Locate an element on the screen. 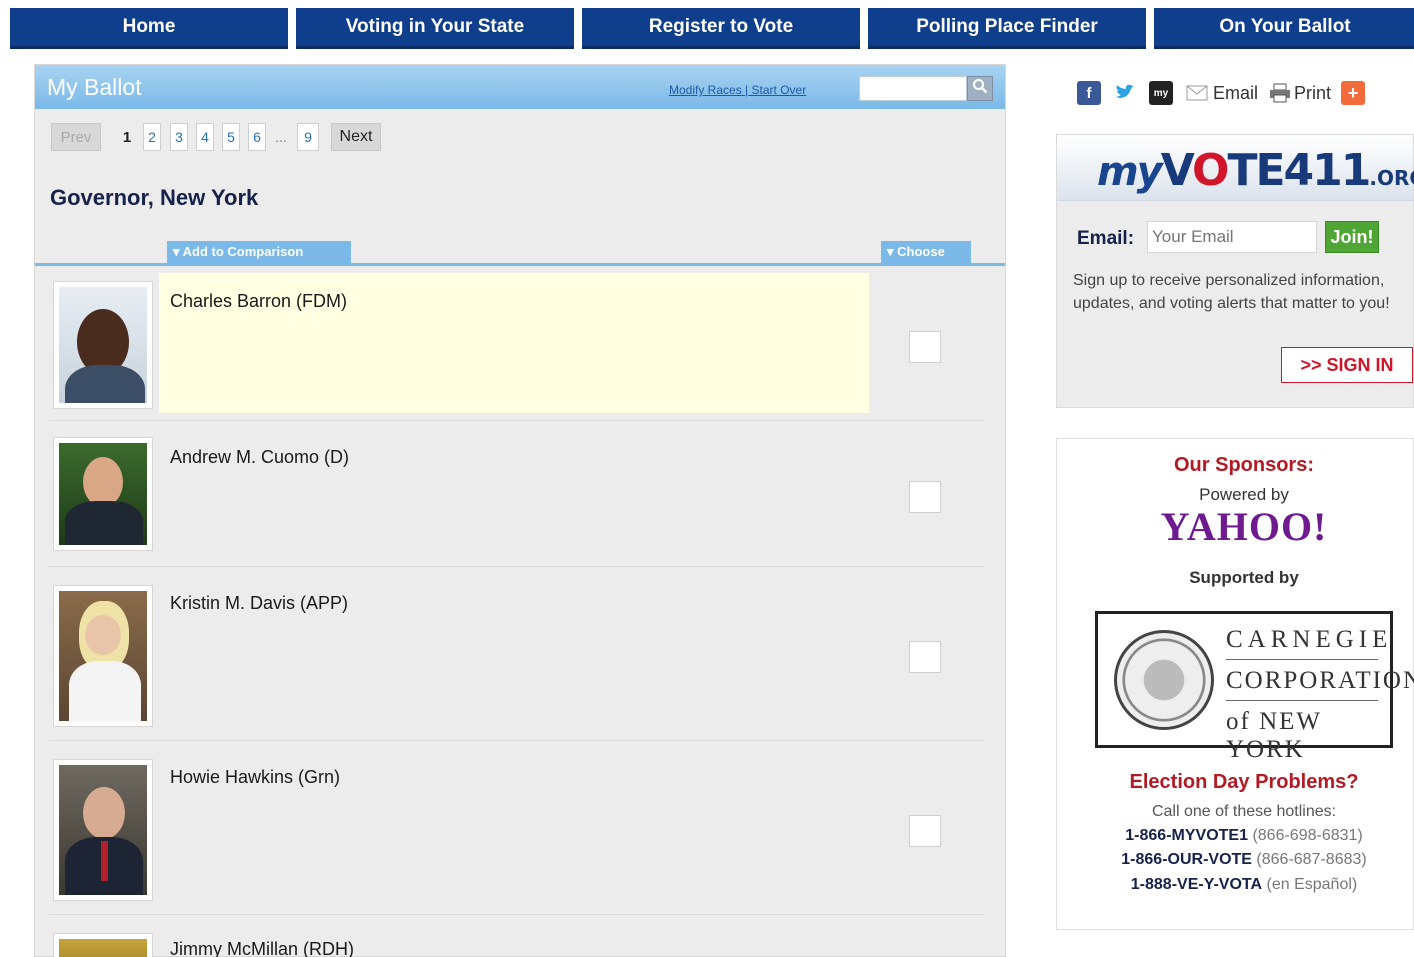 The width and height of the screenshot is (1414, 957). email-label: Email: is located at coordinates (1106, 238).